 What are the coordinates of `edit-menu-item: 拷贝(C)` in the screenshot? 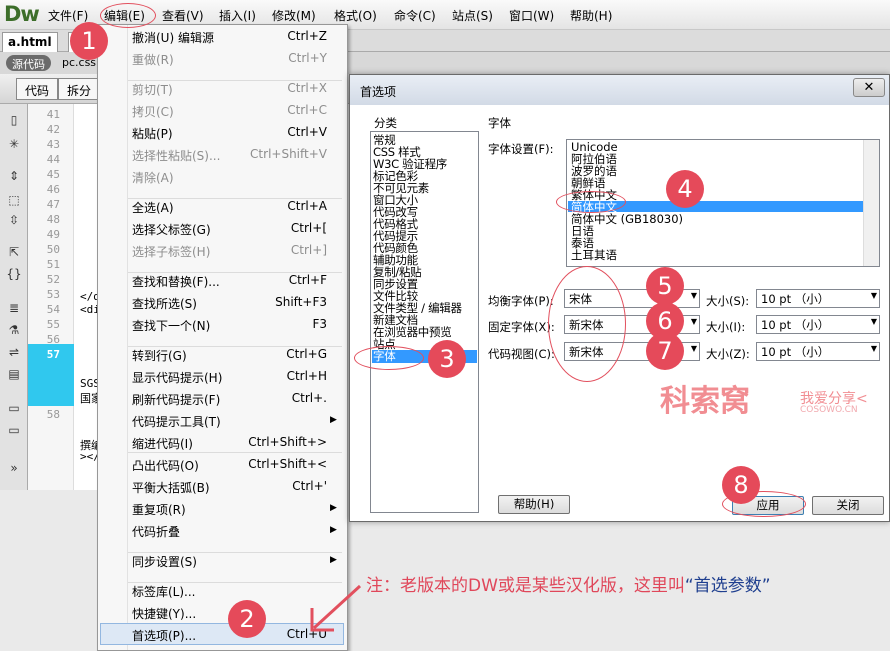 It's located at (153, 112).